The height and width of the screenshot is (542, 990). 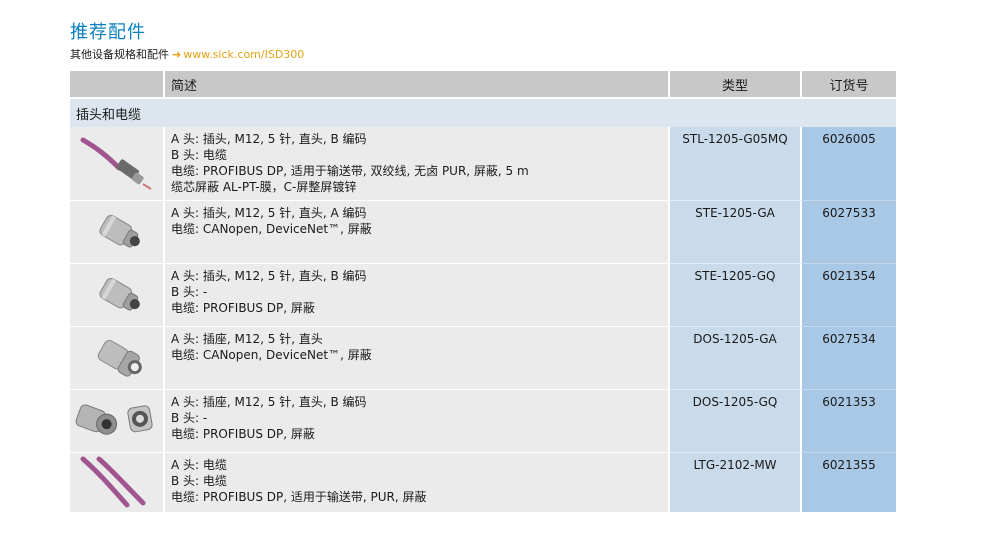 I want to click on header-image-cell, so click(x=116, y=84).